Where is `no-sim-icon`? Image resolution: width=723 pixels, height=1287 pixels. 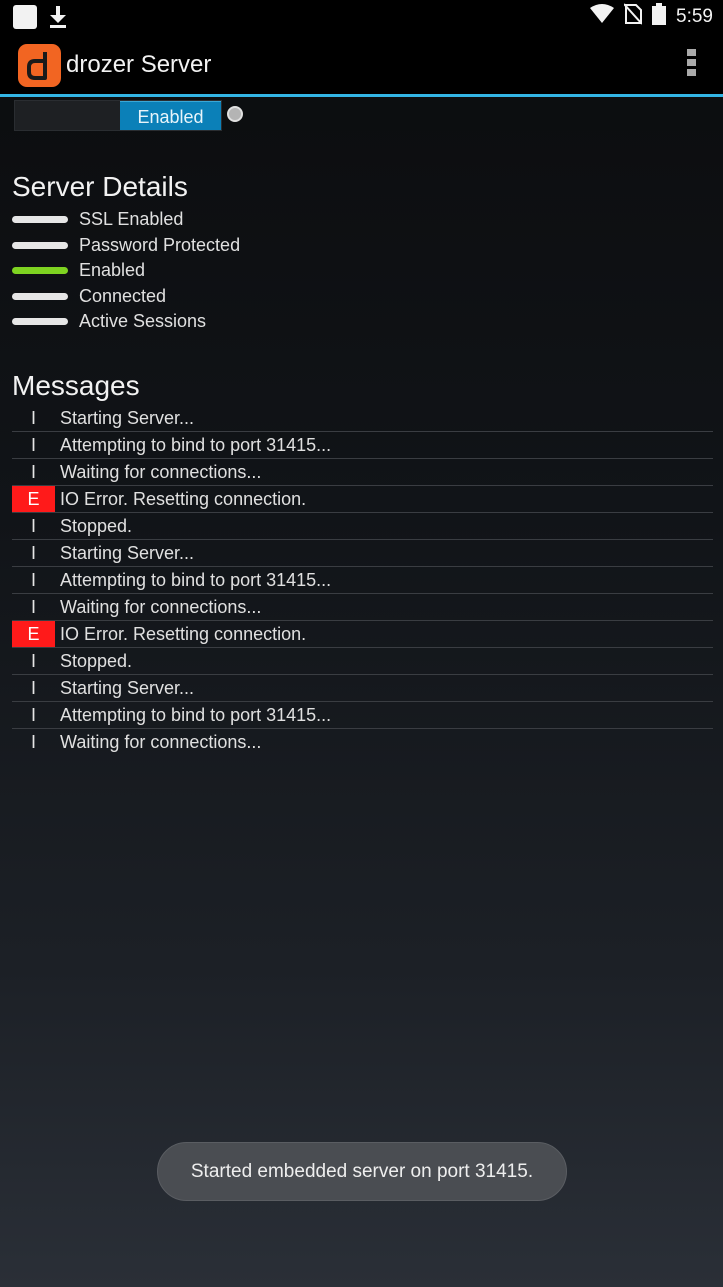
no-sim-icon is located at coordinates (633, 16).